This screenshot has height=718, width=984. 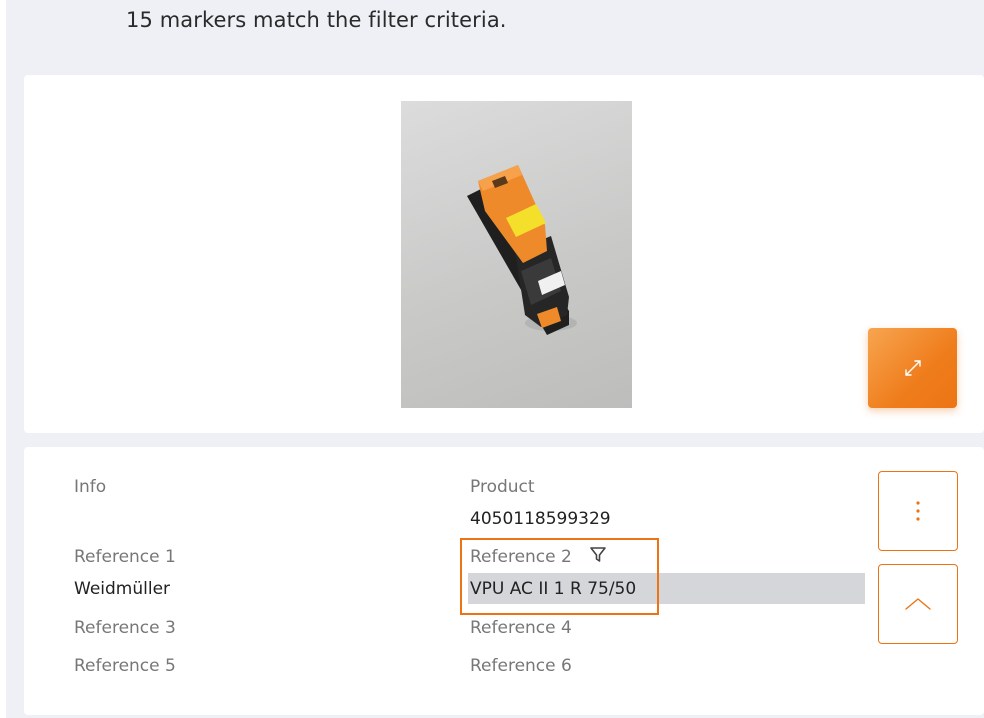 I want to click on reference1-value: Weidmüller, so click(x=122, y=589).